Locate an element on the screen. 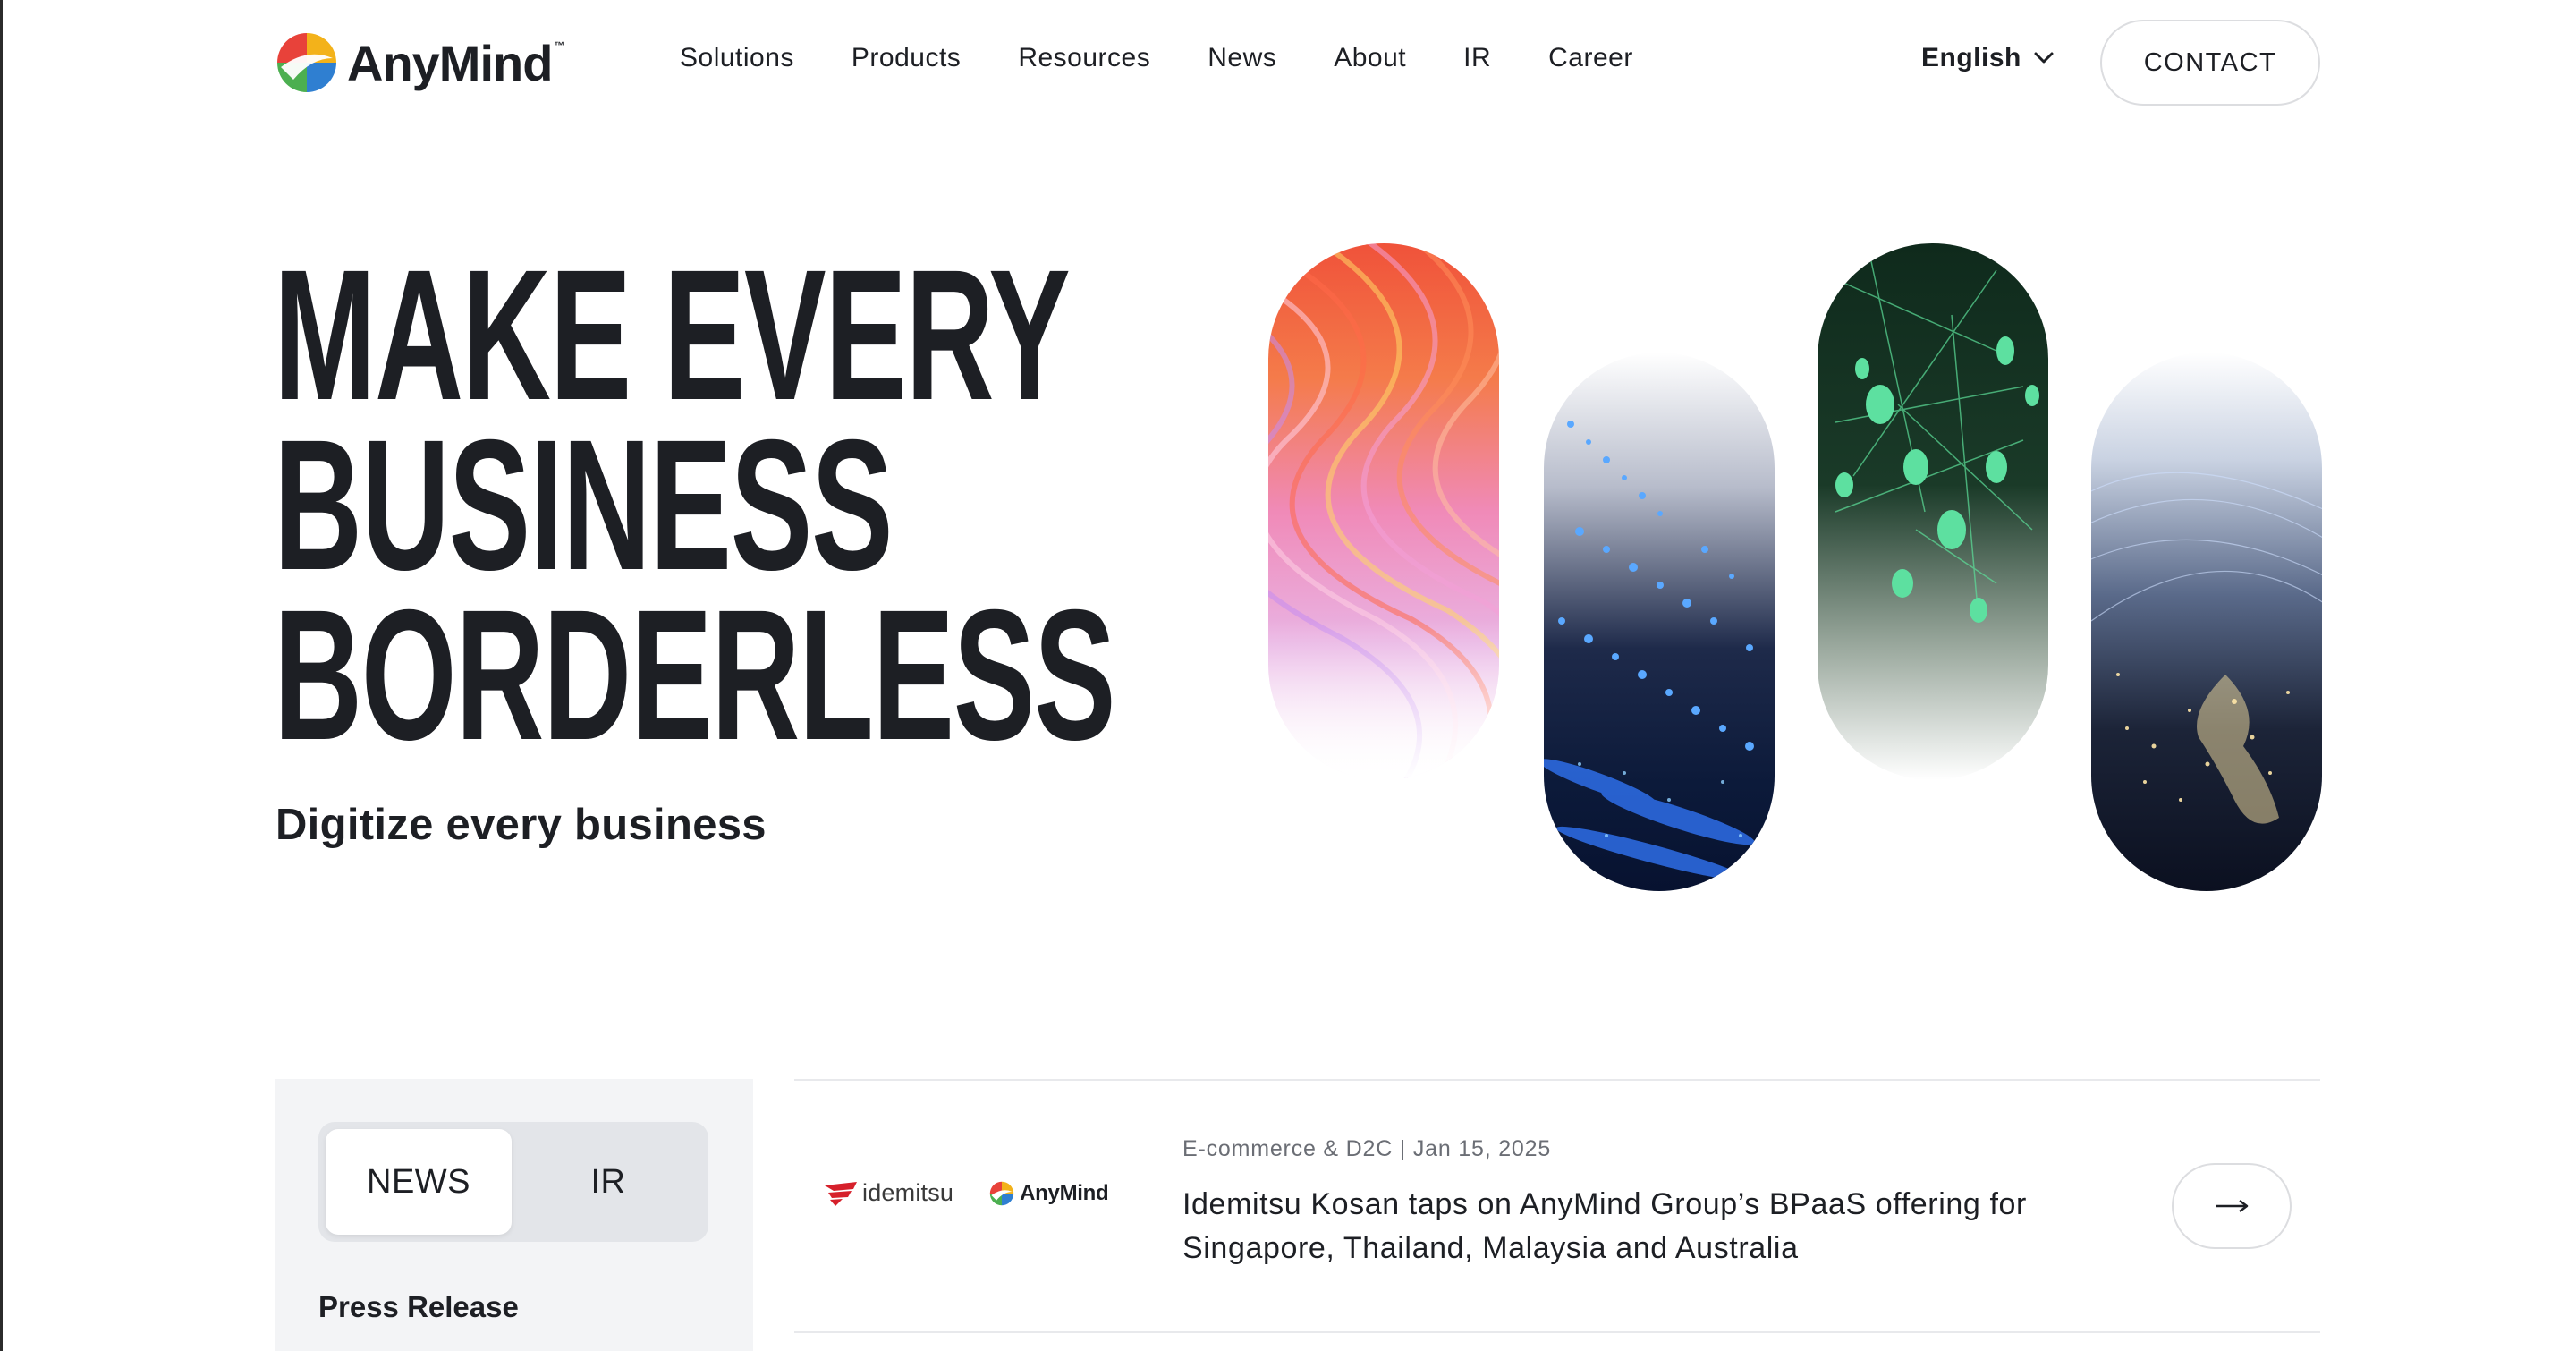 The image size is (2576, 1351). idemitsu-mark-icon is located at coordinates (841, 1193).